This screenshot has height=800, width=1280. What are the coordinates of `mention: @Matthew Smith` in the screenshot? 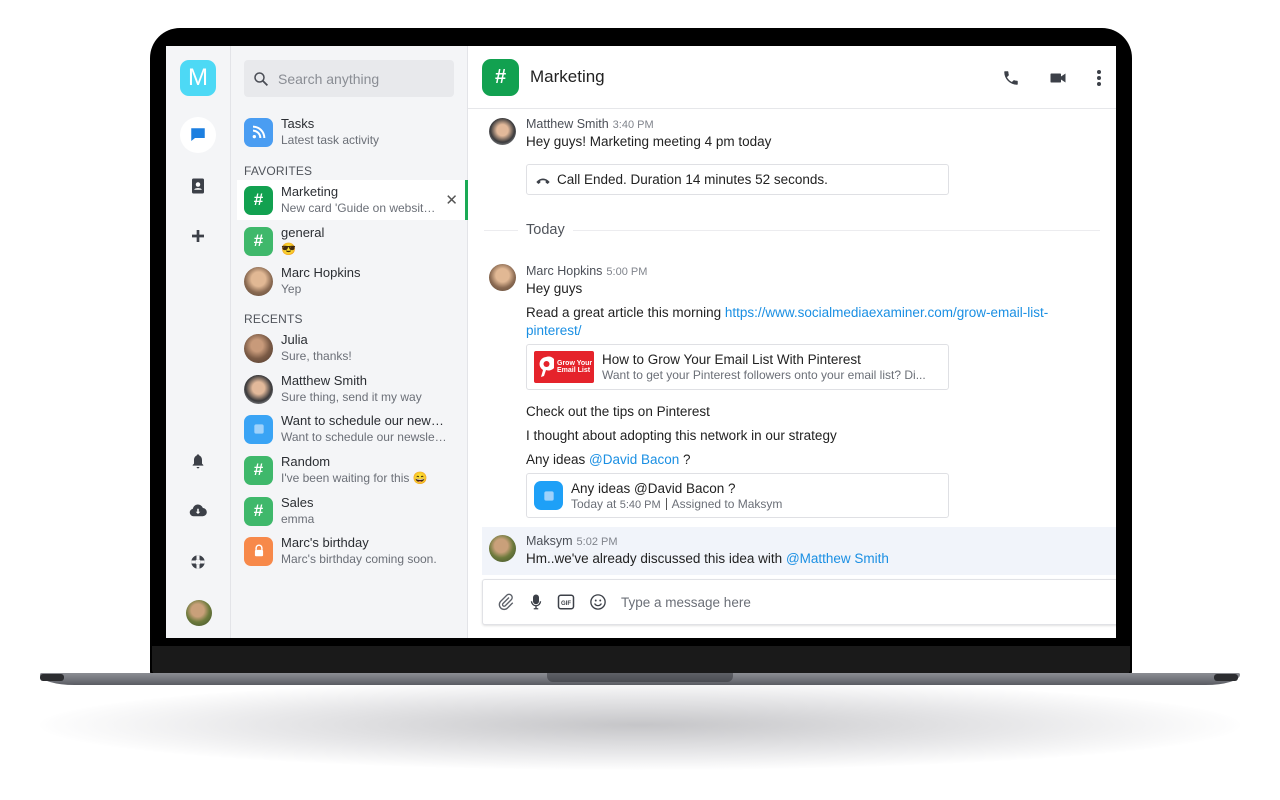 It's located at (837, 558).